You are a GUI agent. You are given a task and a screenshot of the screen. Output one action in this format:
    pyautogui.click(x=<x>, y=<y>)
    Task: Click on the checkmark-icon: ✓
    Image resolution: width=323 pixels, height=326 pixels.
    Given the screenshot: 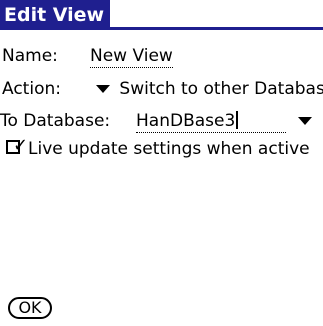 What is the action you would take?
    pyautogui.click(x=21, y=145)
    